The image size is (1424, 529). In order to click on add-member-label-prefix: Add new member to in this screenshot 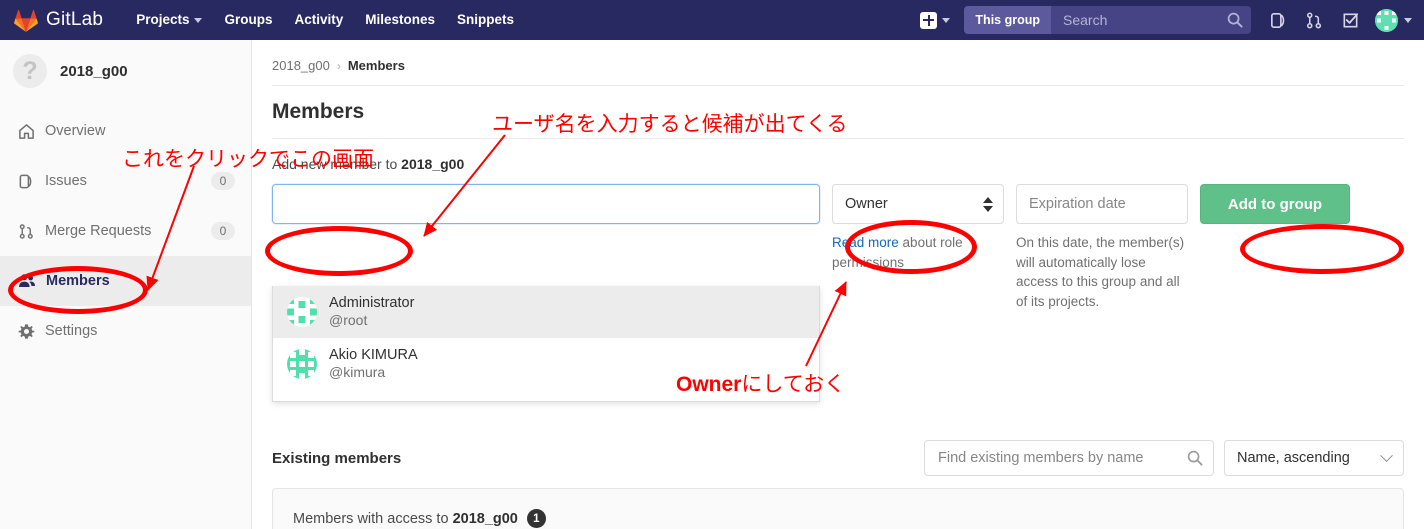, I will do `click(337, 164)`.